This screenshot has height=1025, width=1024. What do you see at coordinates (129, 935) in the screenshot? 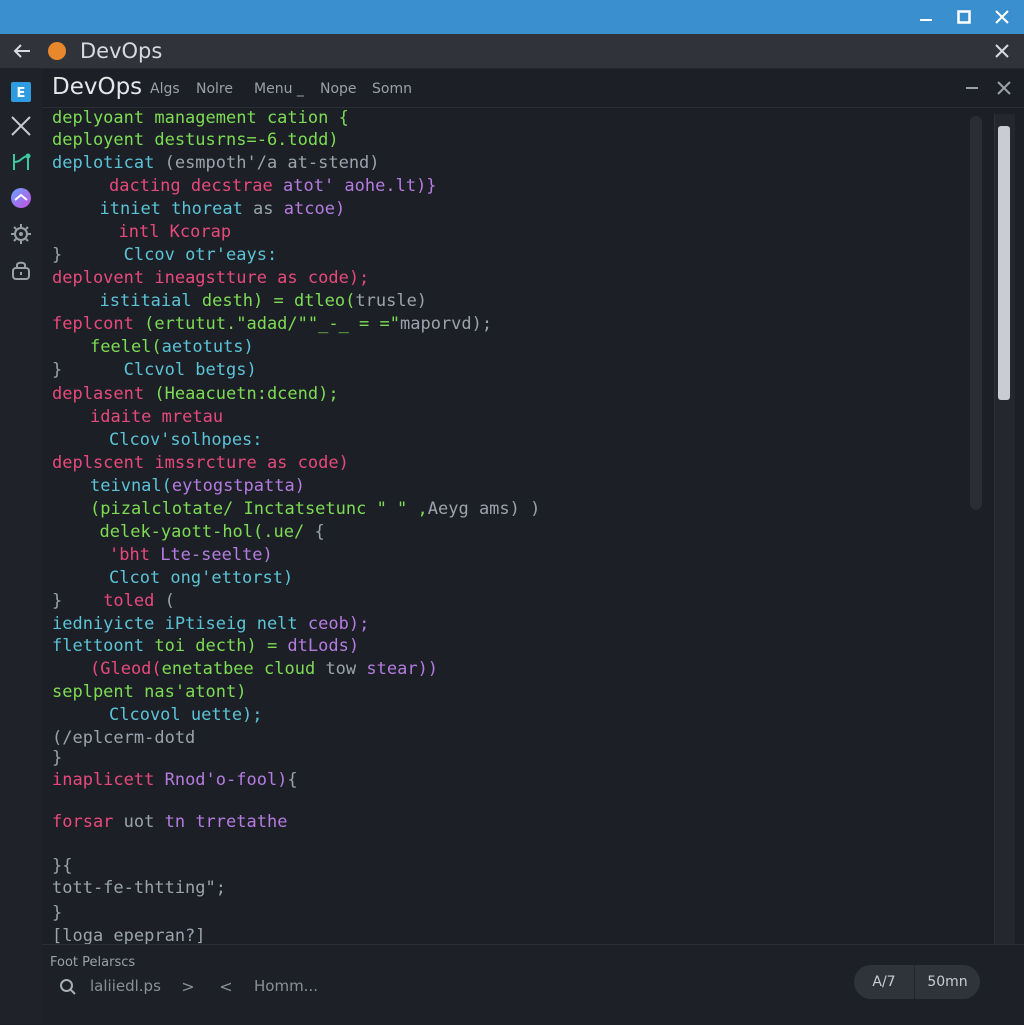
I see `code-line: [loga epepran?]` at bounding box center [129, 935].